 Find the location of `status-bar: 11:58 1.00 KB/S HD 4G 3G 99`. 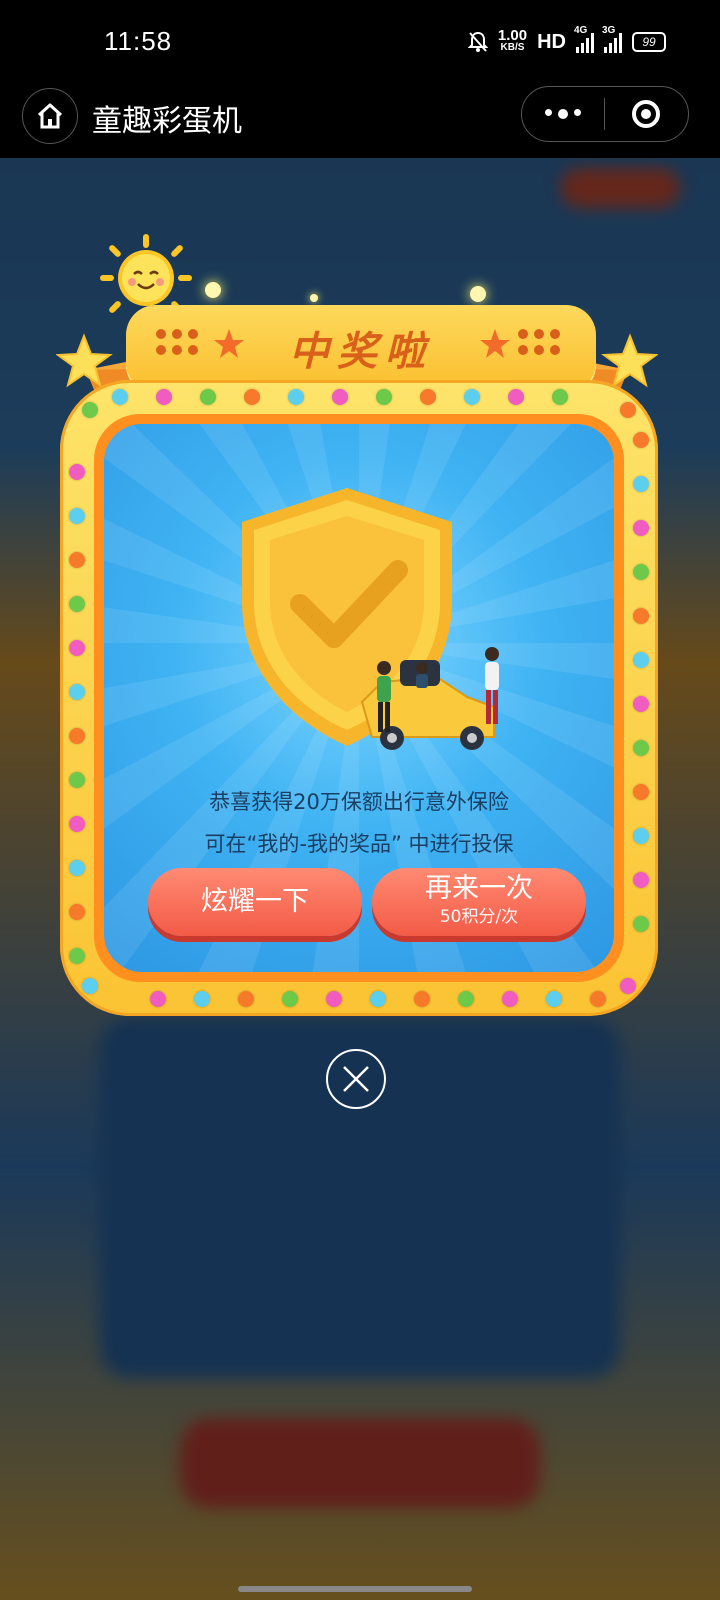

status-bar: 11:58 1.00 KB/S HD 4G 3G 99 is located at coordinates (360, 44).